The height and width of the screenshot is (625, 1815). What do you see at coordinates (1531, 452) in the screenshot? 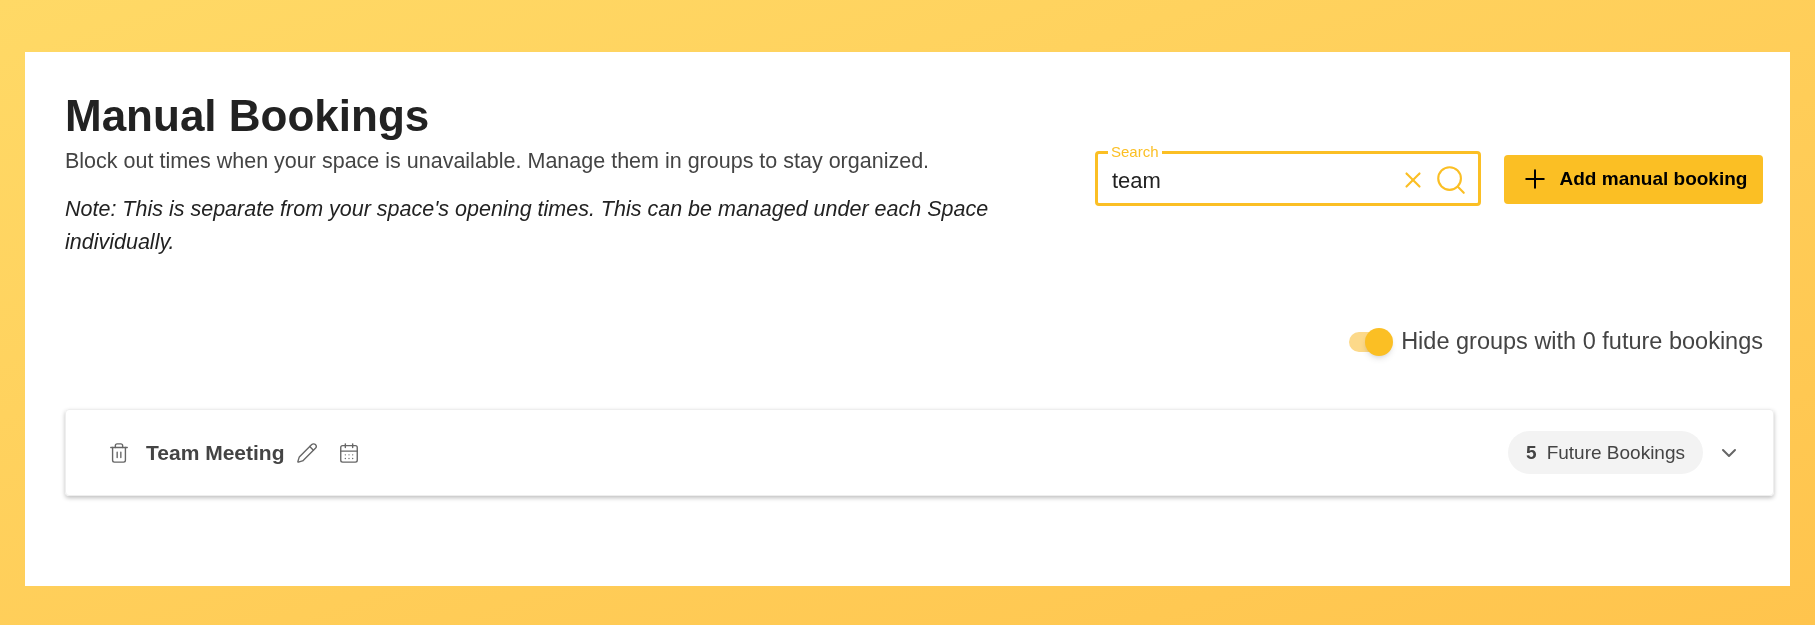
I see `bookings-count: 5` at bounding box center [1531, 452].